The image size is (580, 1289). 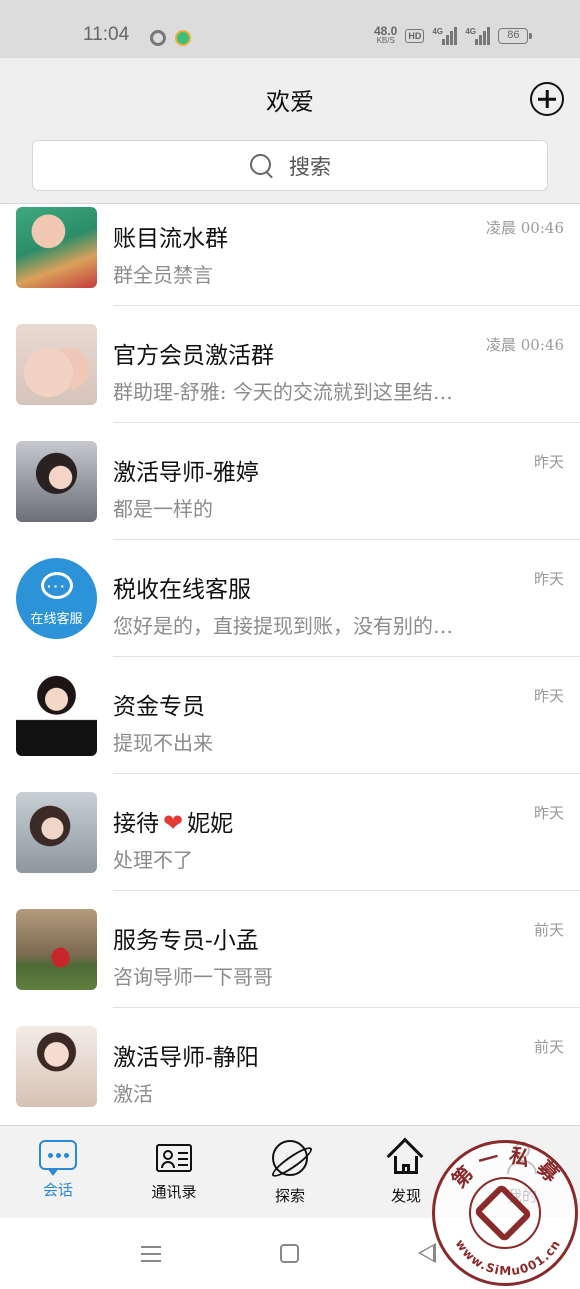 I want to click on chat-message: 处理不了, so click(x=153, y=860).